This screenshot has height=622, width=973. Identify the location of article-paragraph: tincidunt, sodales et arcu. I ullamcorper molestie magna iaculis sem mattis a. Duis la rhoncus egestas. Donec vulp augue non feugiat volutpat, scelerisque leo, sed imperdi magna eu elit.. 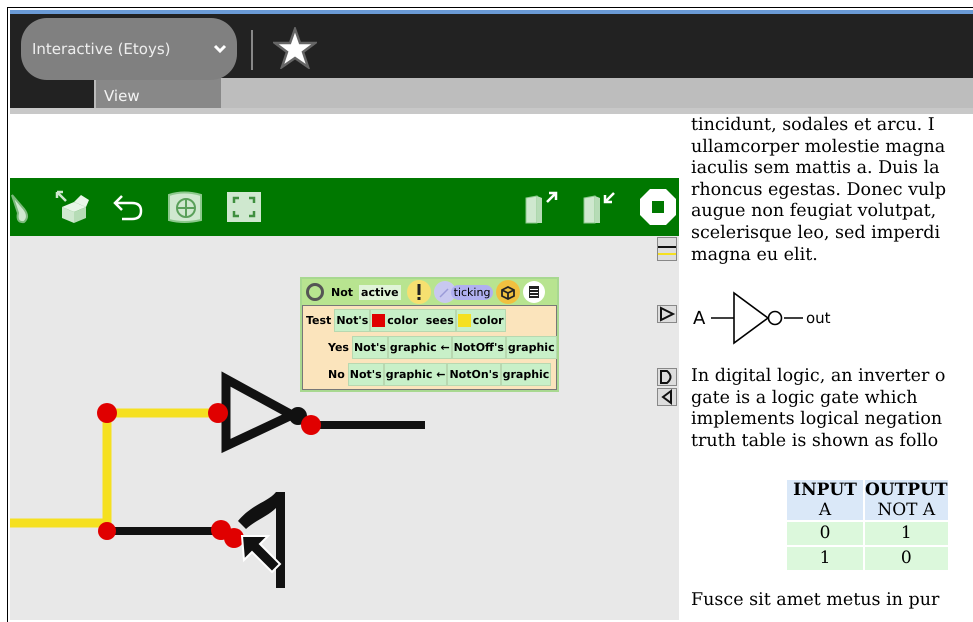
(819, 190).